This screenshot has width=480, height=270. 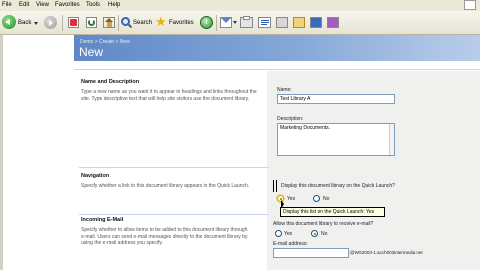 What do you see at coordinates (1, 152) in the screenshot?
I see `page-left-border` at bounding box center [1, 152].